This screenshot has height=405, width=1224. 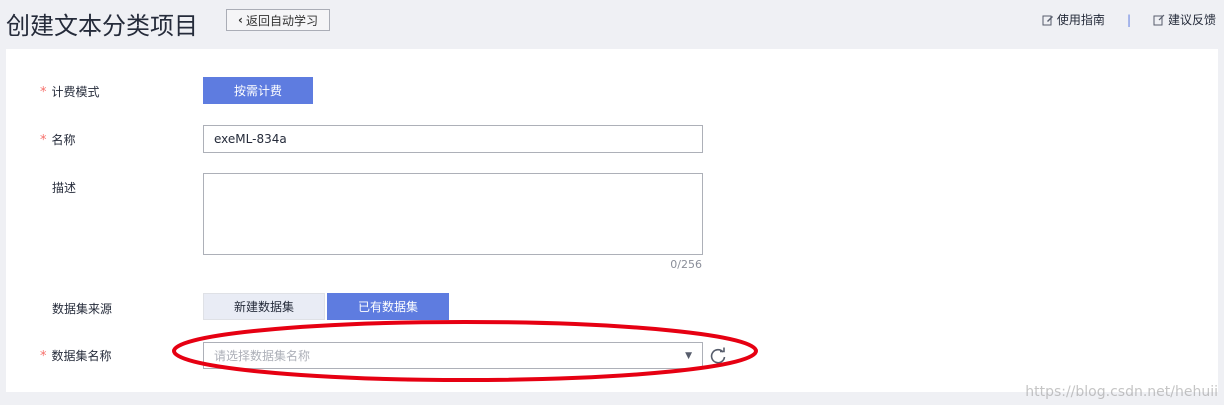 What do you see at coordinates (58, 140) in the screenshot?
I see `name-label: * 名称` at bounding box center [58, 140].